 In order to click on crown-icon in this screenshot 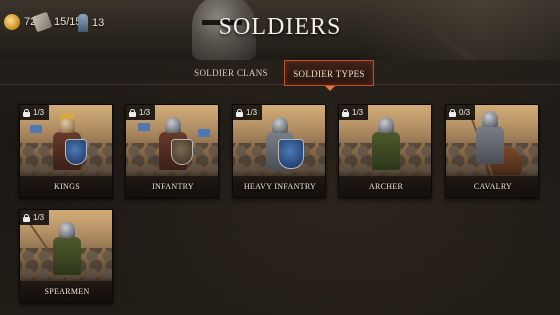, I will do `click(67, 116)`.